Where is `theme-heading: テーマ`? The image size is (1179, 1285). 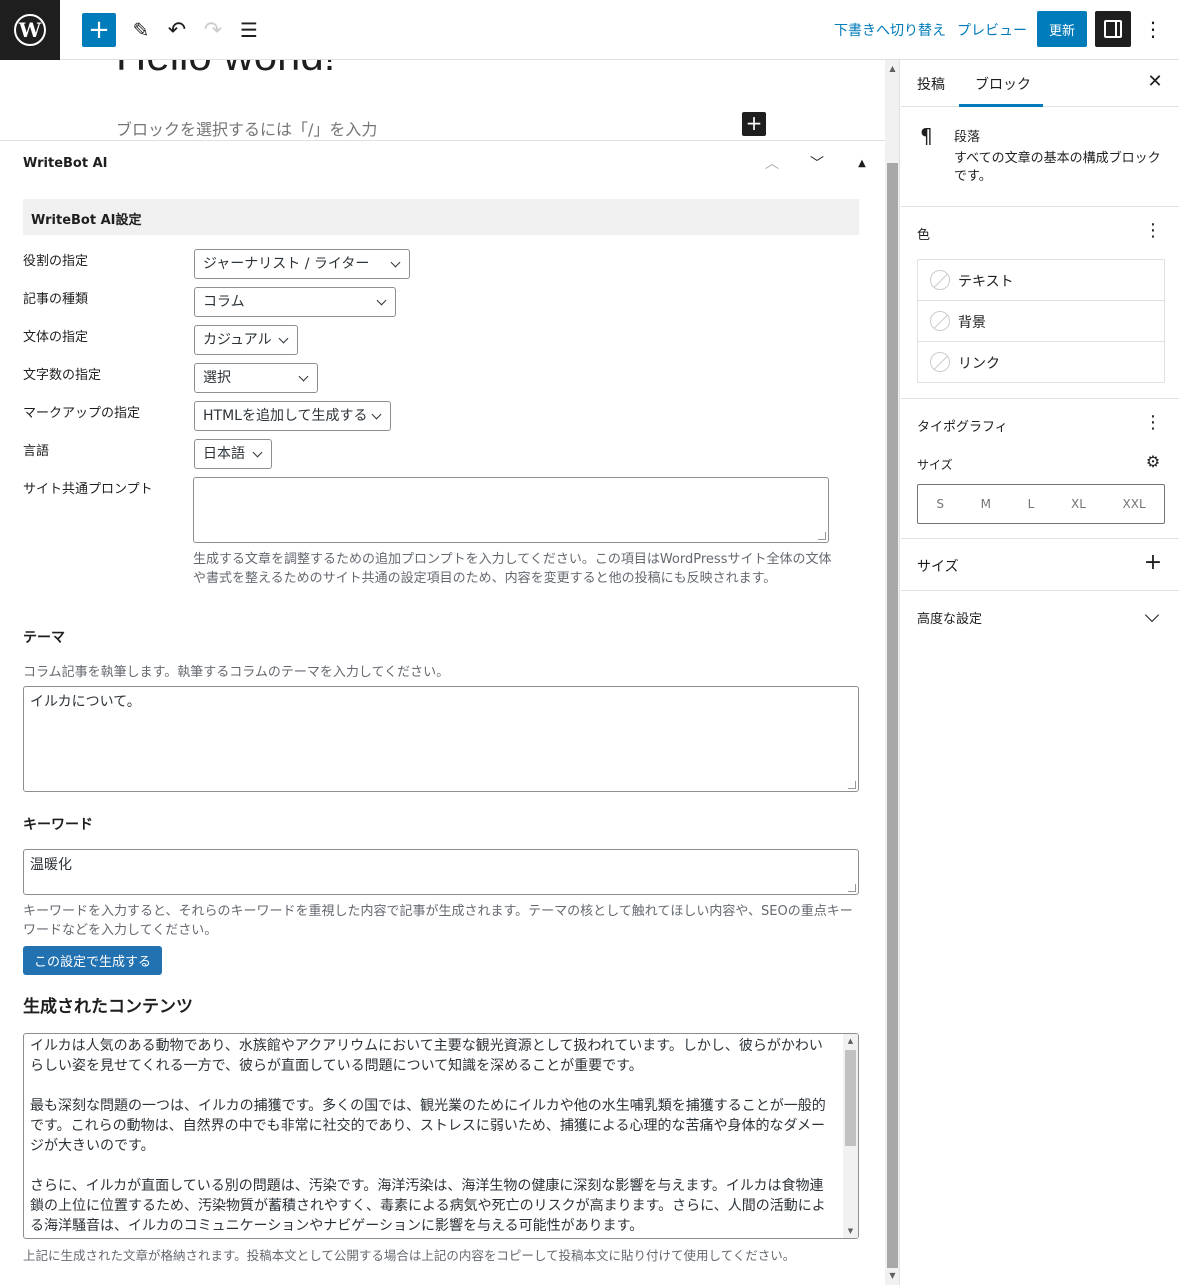 theme-heading: テーマ is located at coordinates (44, 638).